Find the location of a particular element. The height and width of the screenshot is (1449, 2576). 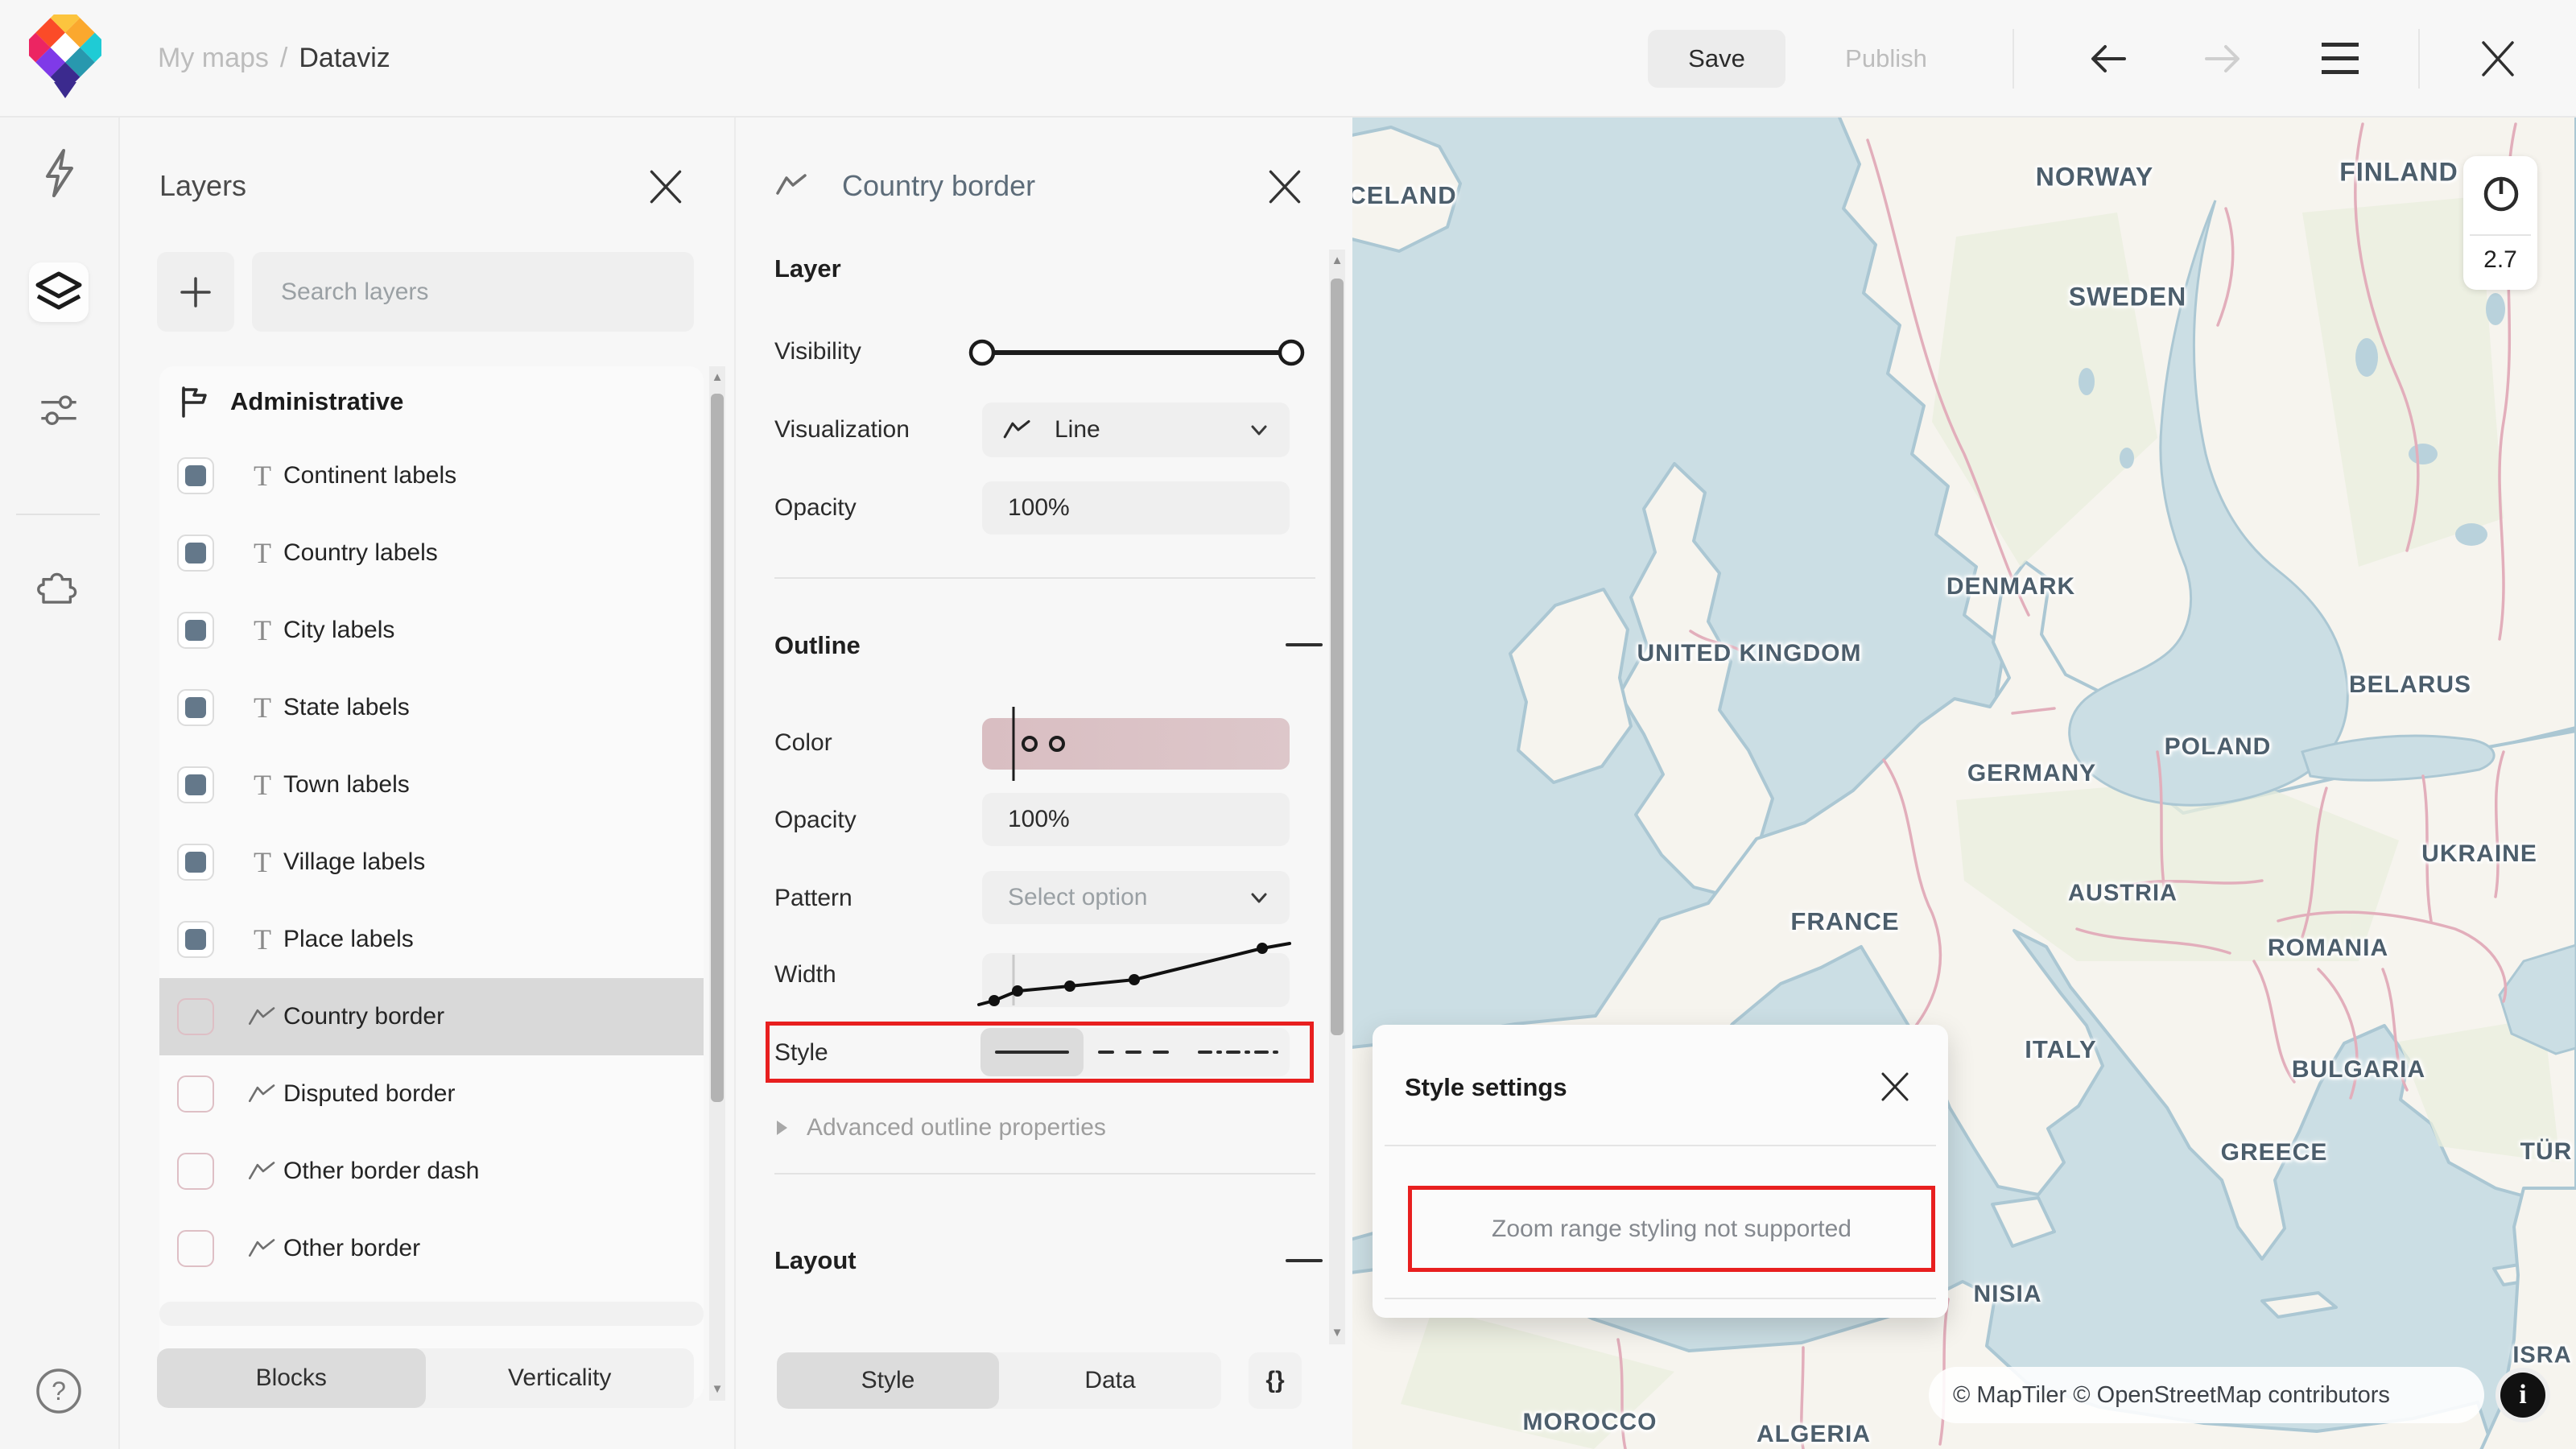

popup-message-annotation-box: Zoom range styling not supported is located at coordinates (1671, 1229).